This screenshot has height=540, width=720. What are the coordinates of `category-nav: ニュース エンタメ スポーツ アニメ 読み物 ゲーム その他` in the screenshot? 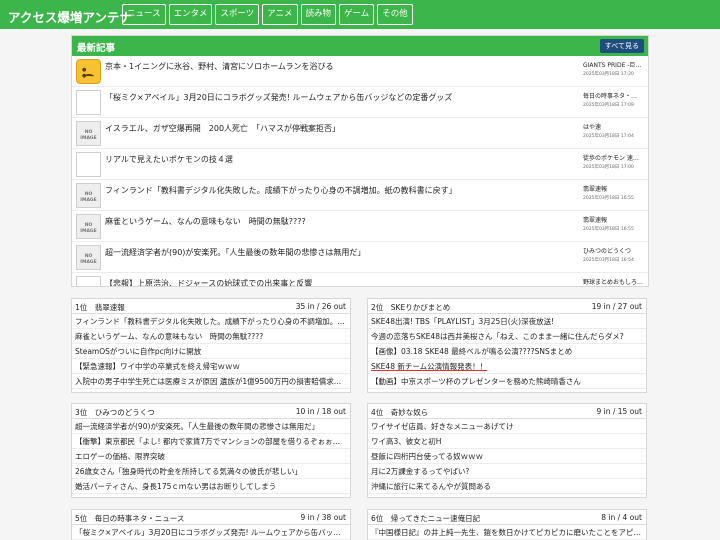 It's located at (267, 14).